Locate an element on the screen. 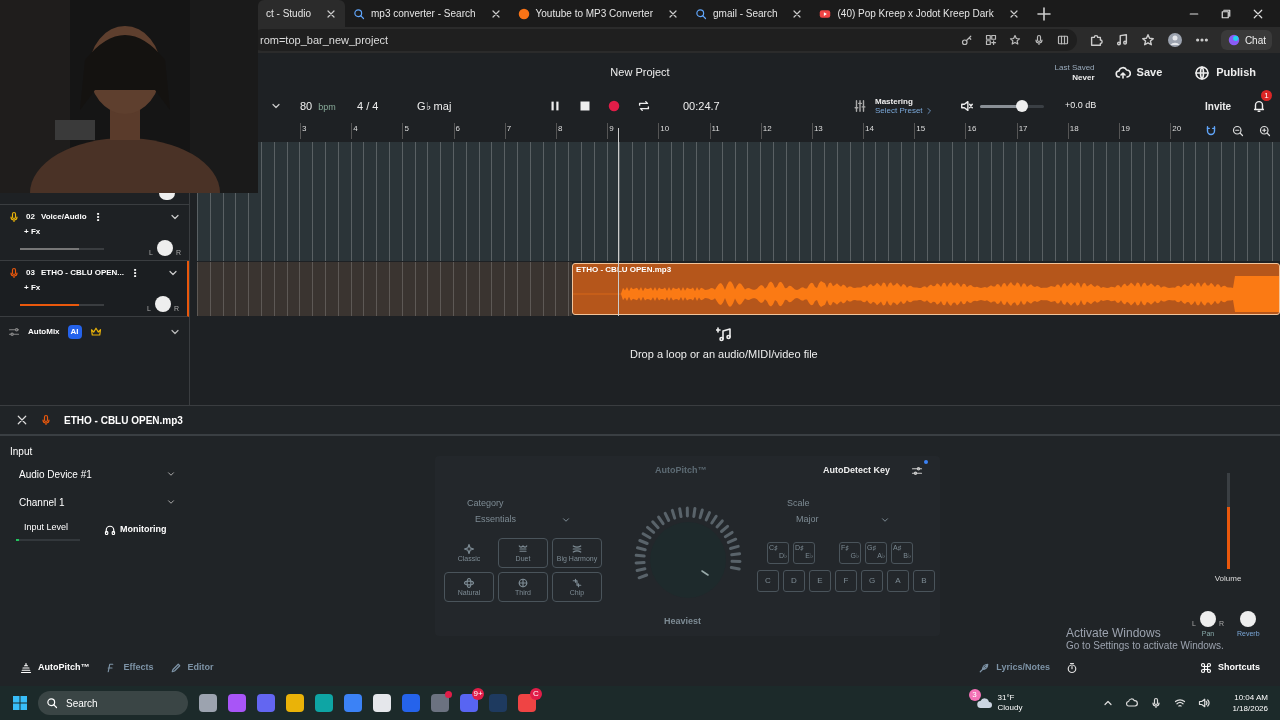 This screenshot has height=720, width=1280. bar-number: 20 is located at coordinates (1176, 129).